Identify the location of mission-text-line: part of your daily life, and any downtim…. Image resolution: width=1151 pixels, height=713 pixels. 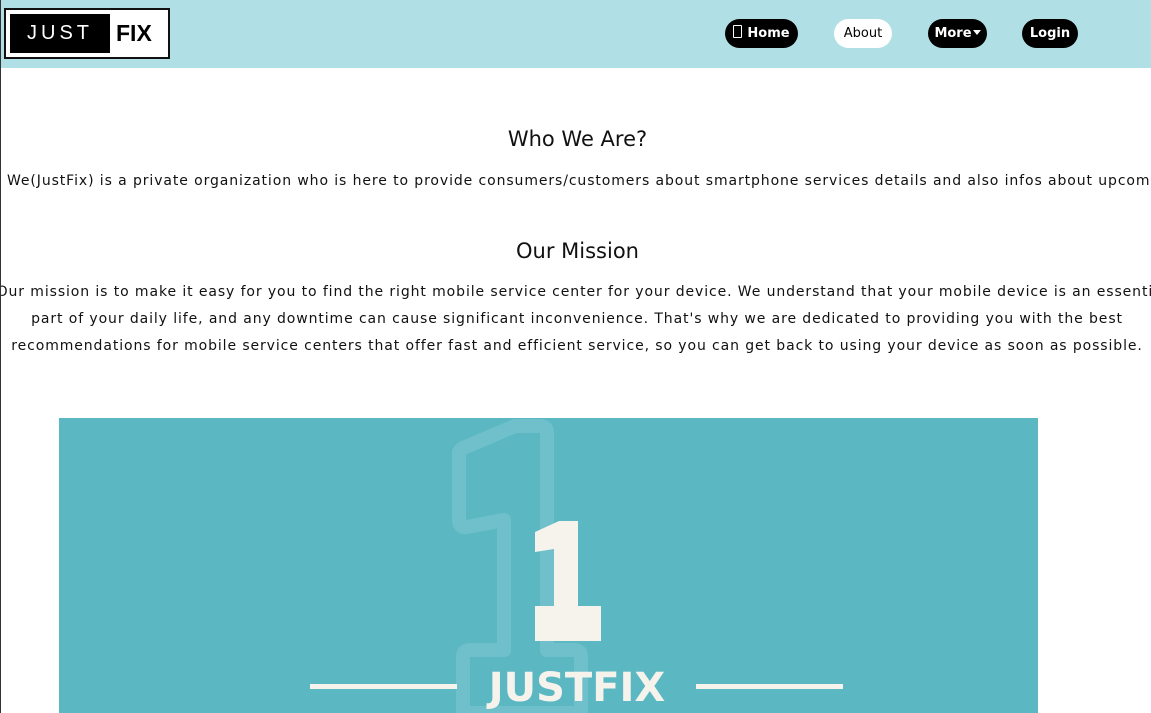
(577, 319).